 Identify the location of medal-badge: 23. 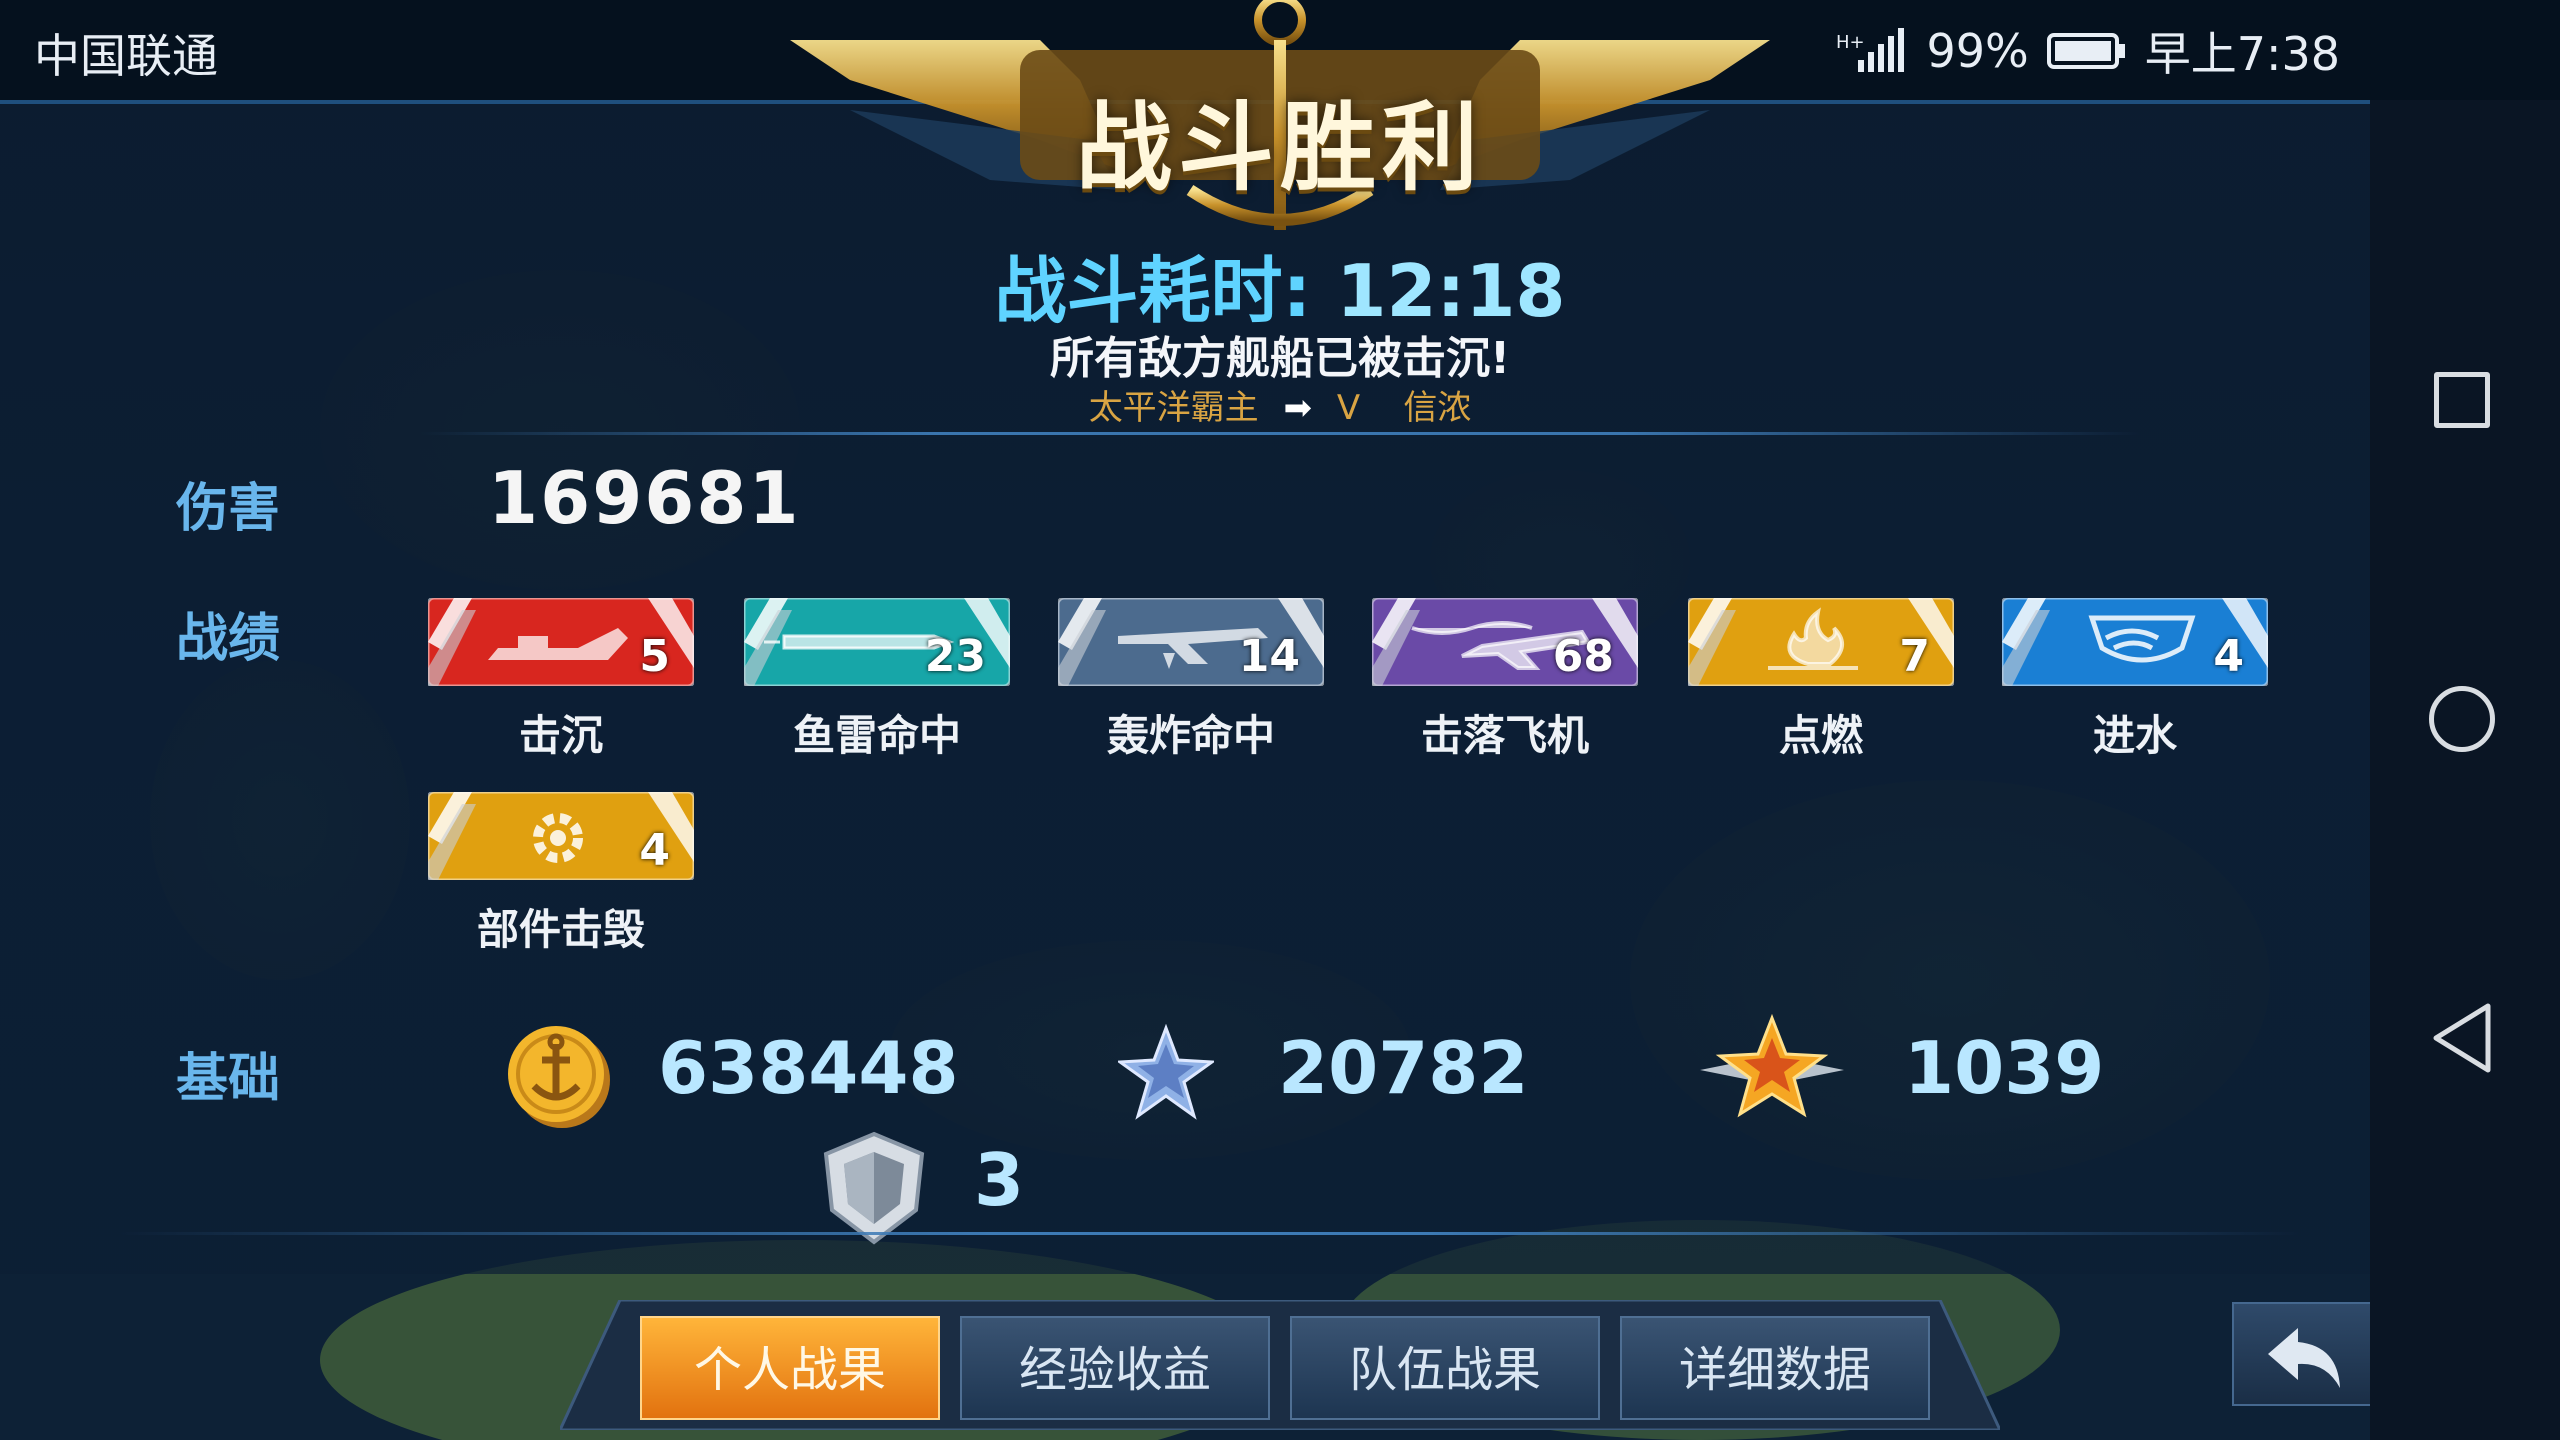
(877, 642).